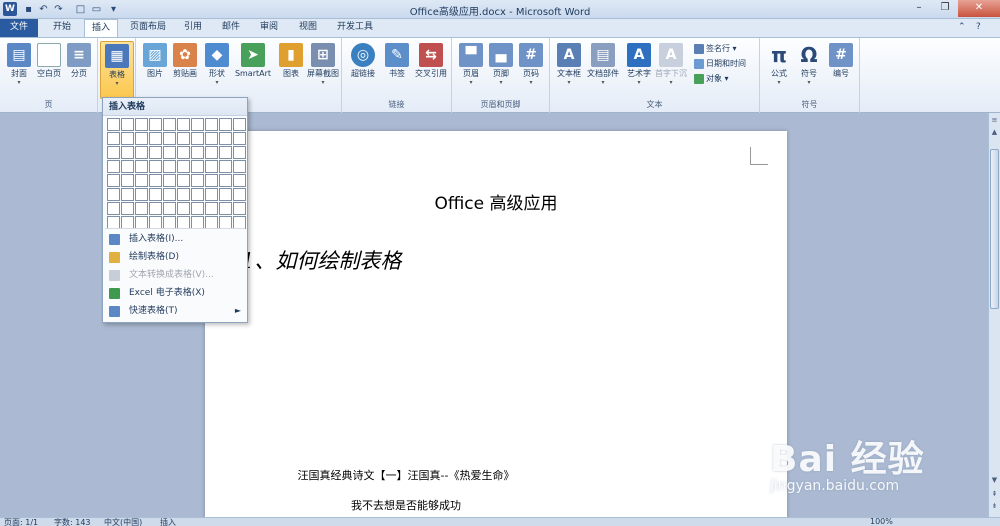  What do you see at coordinates (72, 521) in the screenshot?
I see `status-words: 字数: 143` at bounding box center [72, 521].